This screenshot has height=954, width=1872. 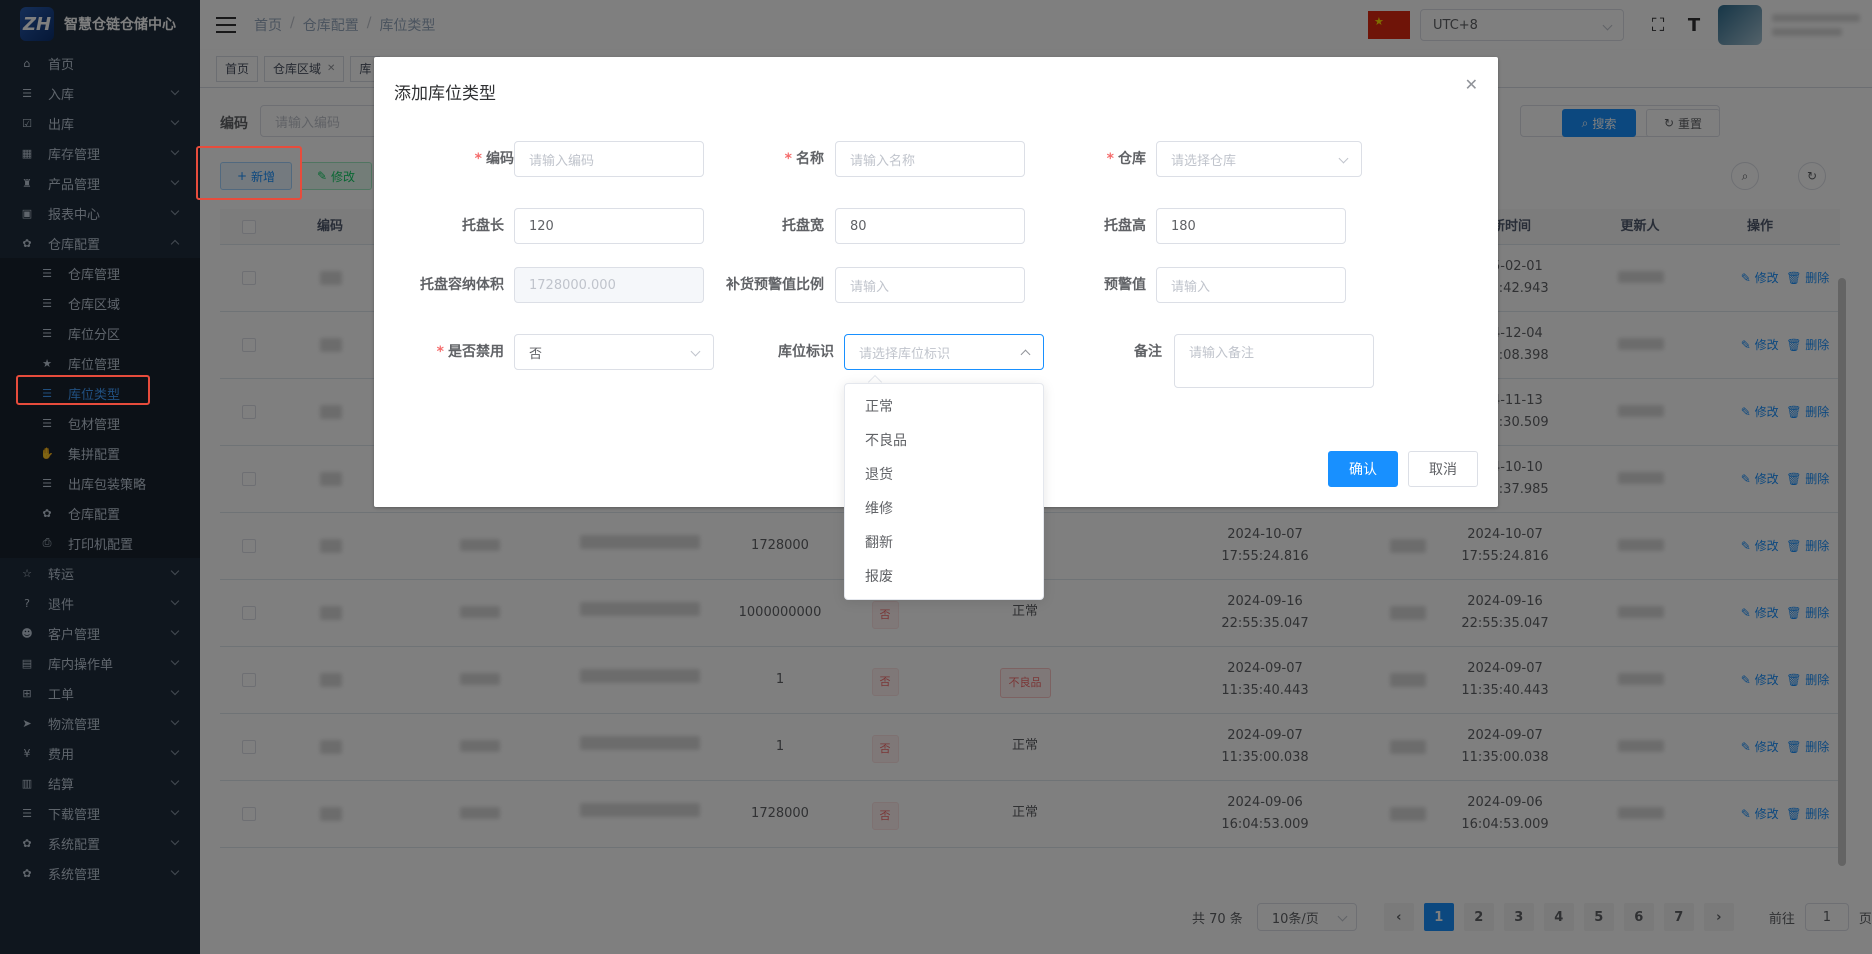 What do you see at coordinates (1183, 226) in the screenshot?
I see `input-value: 180` at bounding box center [1183, 226].